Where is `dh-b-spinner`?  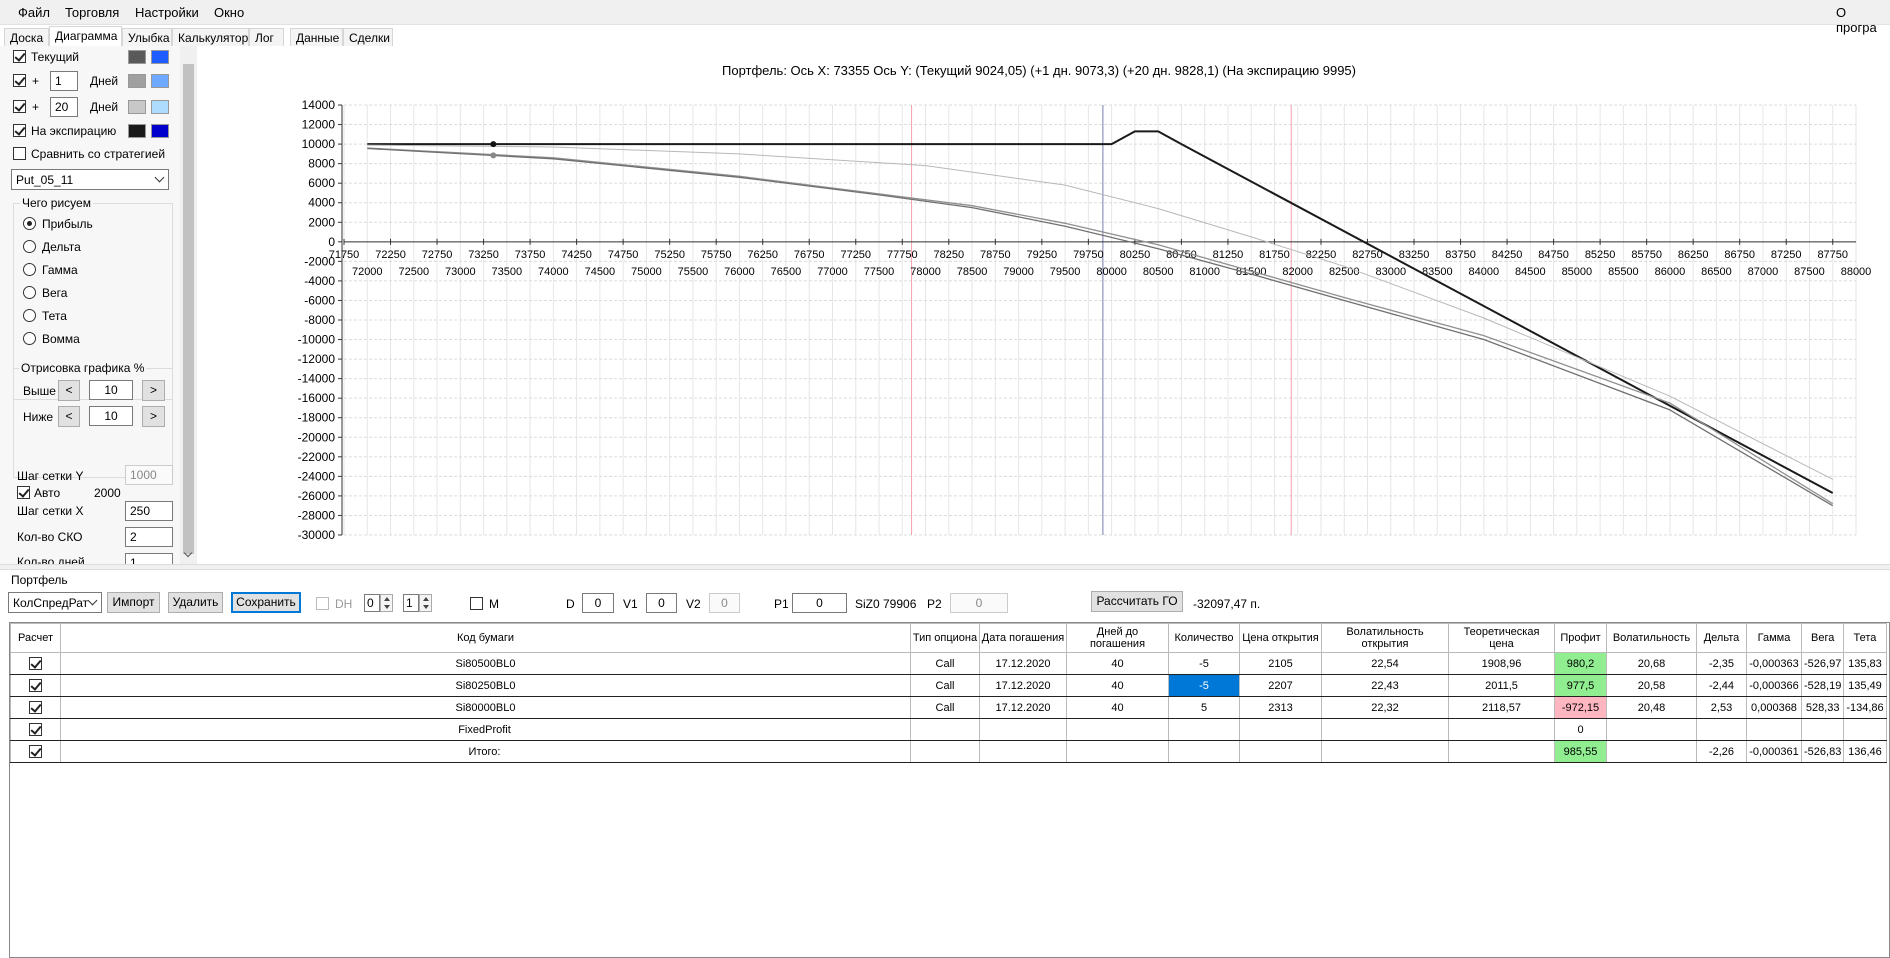 dh-b-spinner is located at coordinates (425, 603).